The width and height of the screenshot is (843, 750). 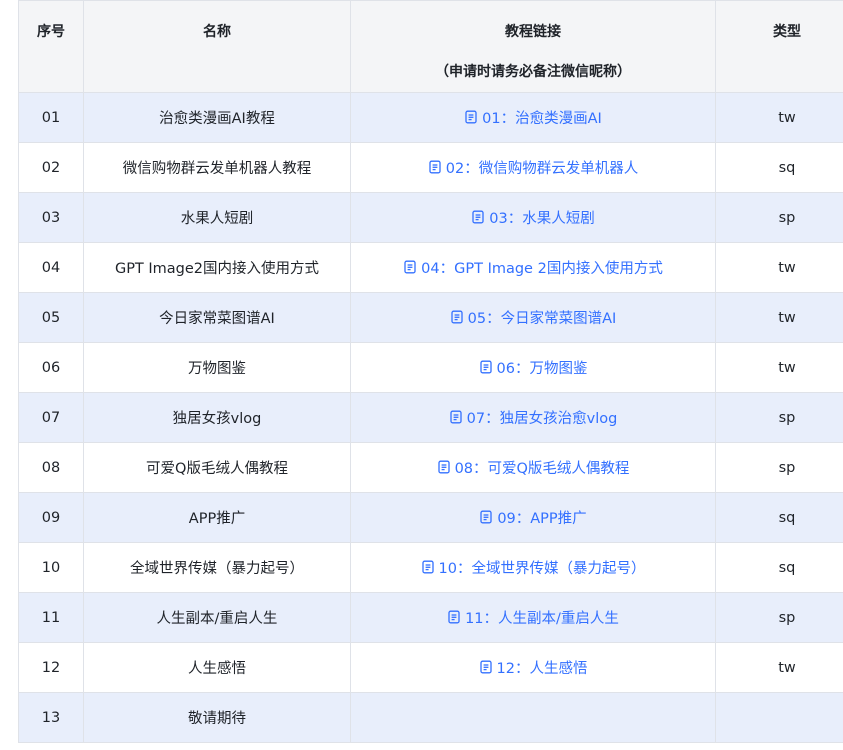 I want to click on cell-link: 02：微信购物群云发单机器人, so click(x=533, y=167).